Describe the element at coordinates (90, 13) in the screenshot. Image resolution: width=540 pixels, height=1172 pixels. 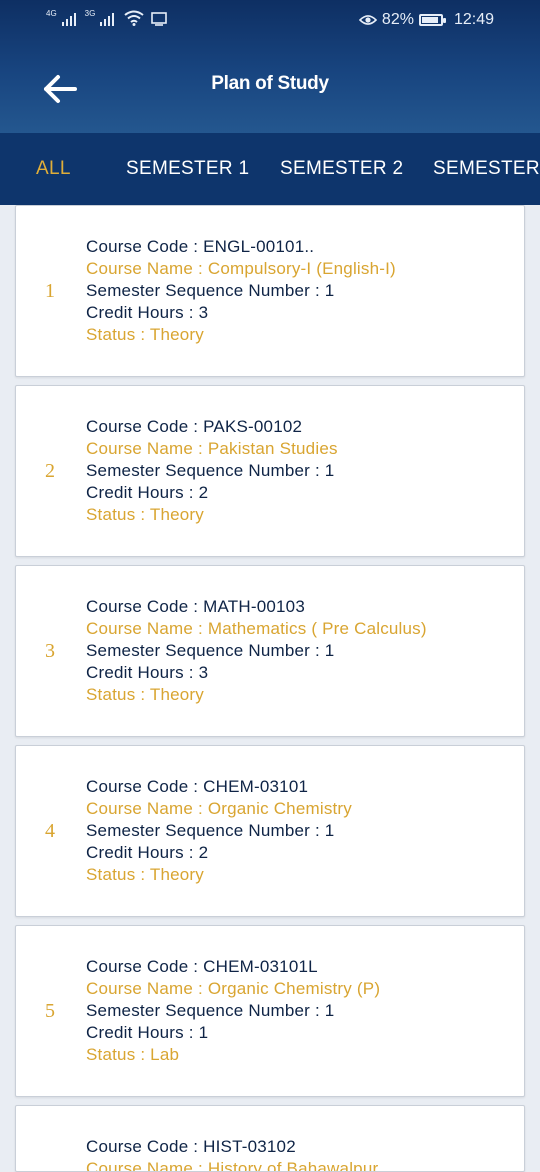
I see `network-type-2: 3G` at that location.